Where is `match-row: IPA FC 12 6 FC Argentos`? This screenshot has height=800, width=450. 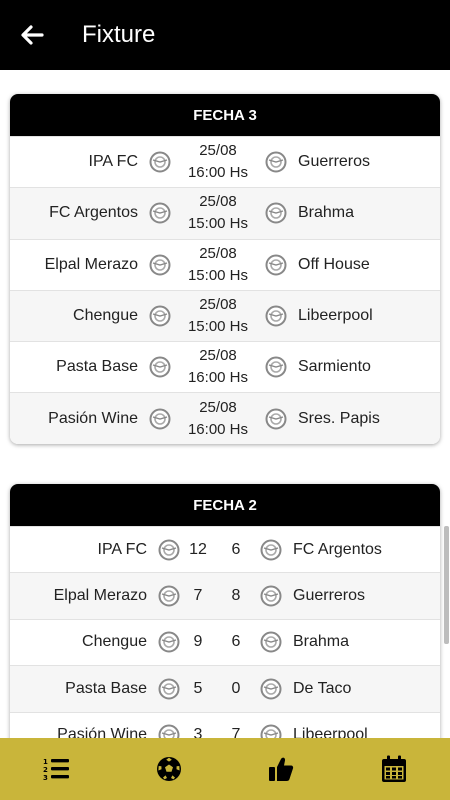
match-row: IPA FC 12 6 FC Argentos is located at coordinates (225, 549).